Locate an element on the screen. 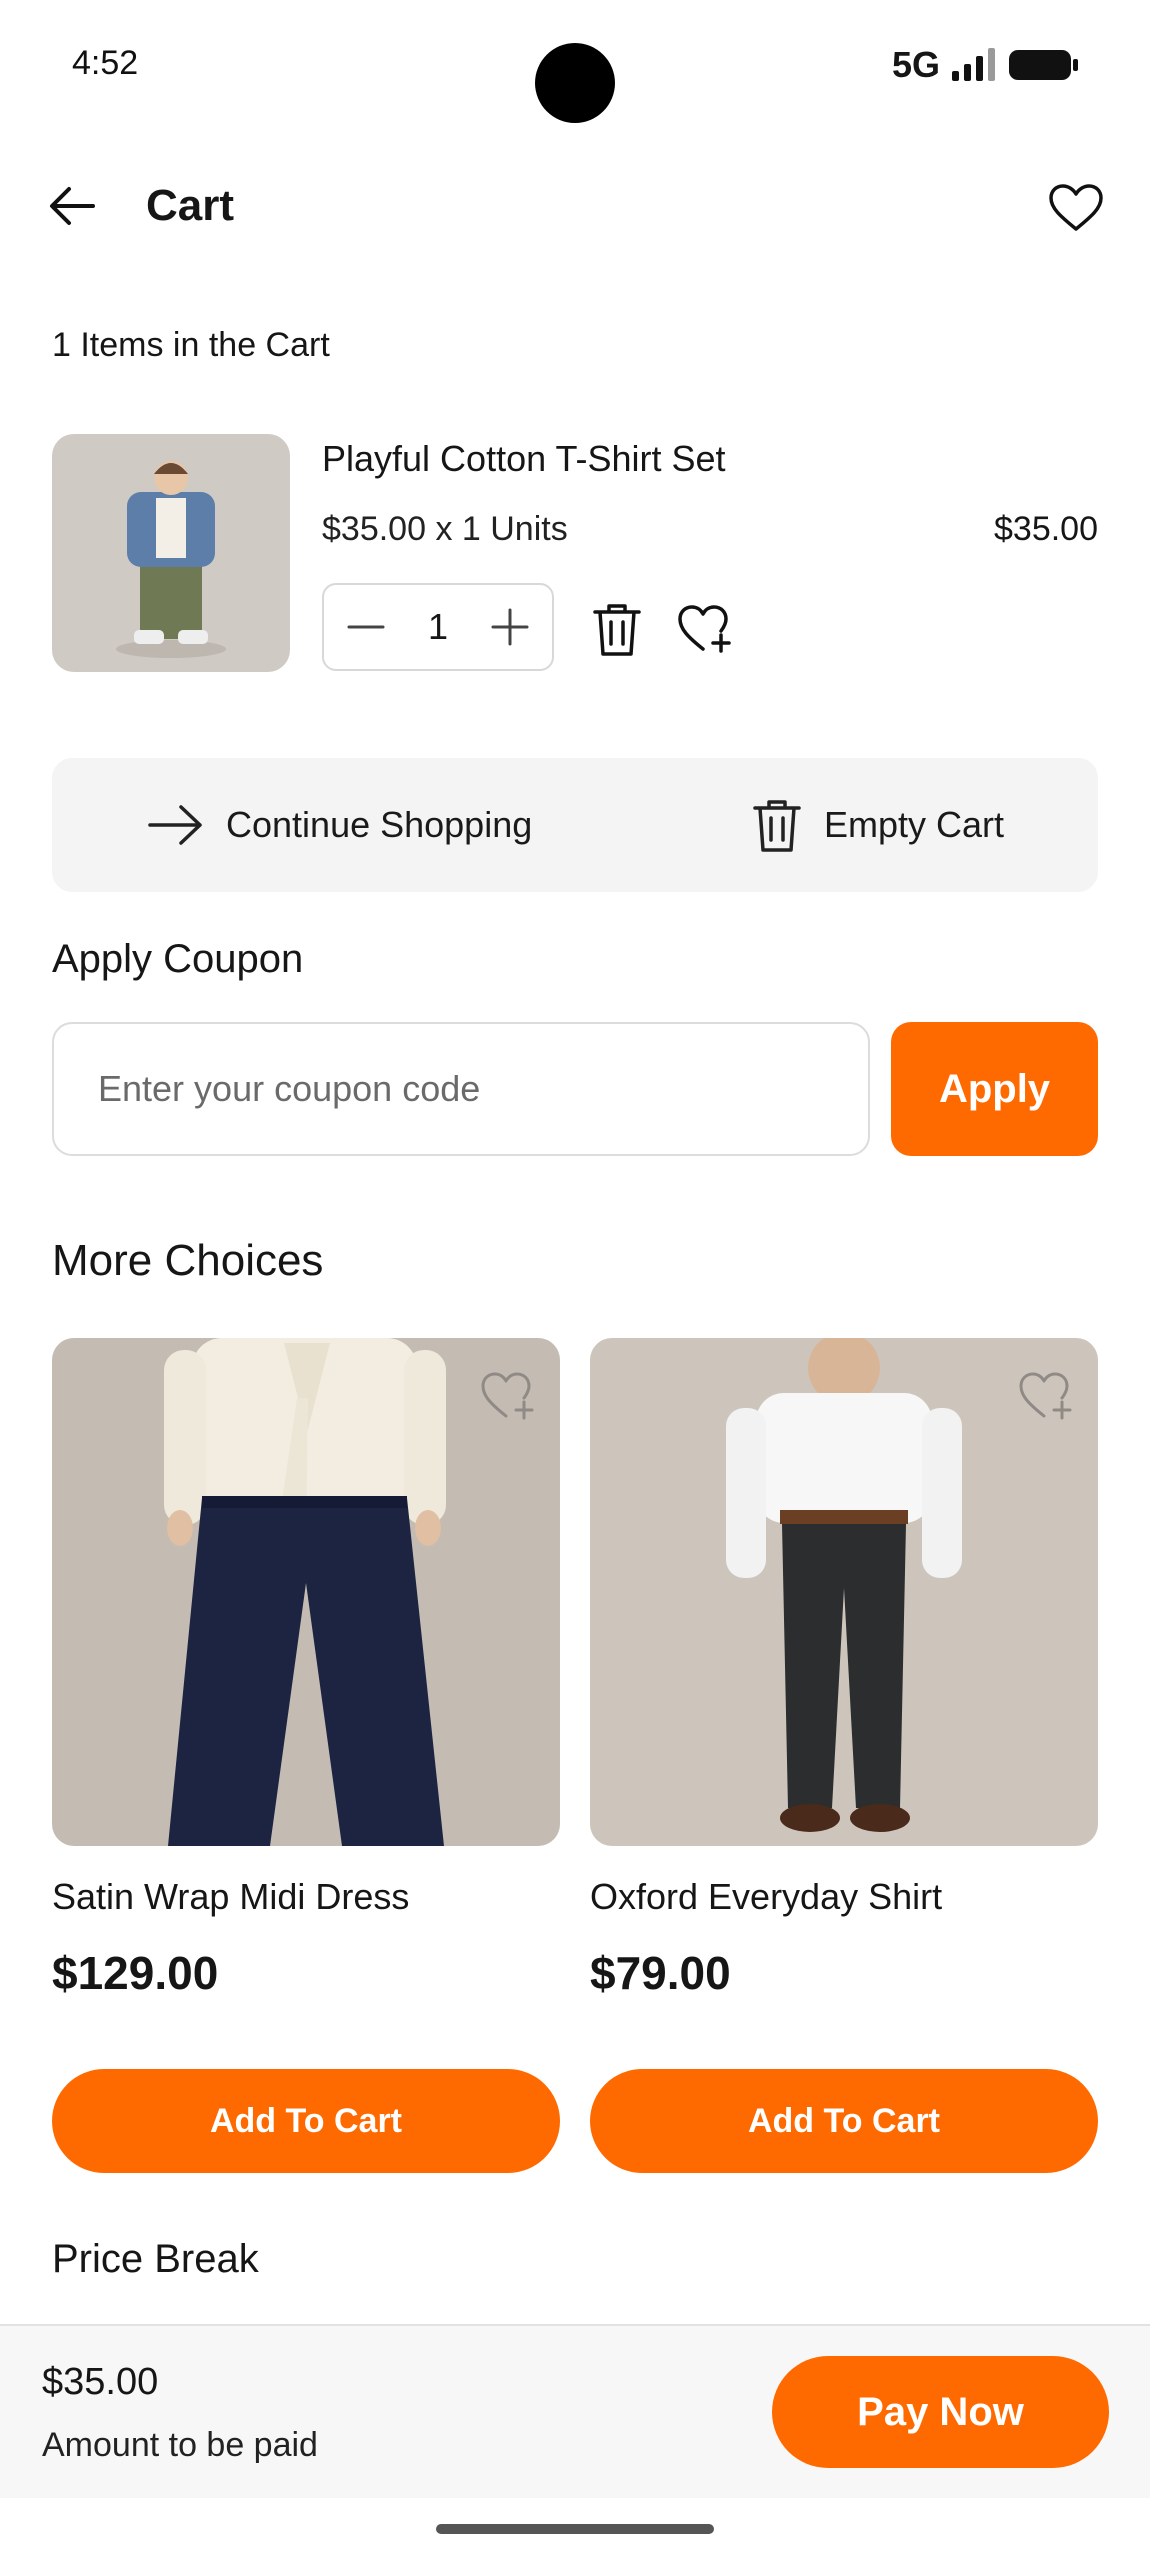 This screenshot has height=2560, width=1150. move-to-wishlist-button is located at coordinates (705, 629).